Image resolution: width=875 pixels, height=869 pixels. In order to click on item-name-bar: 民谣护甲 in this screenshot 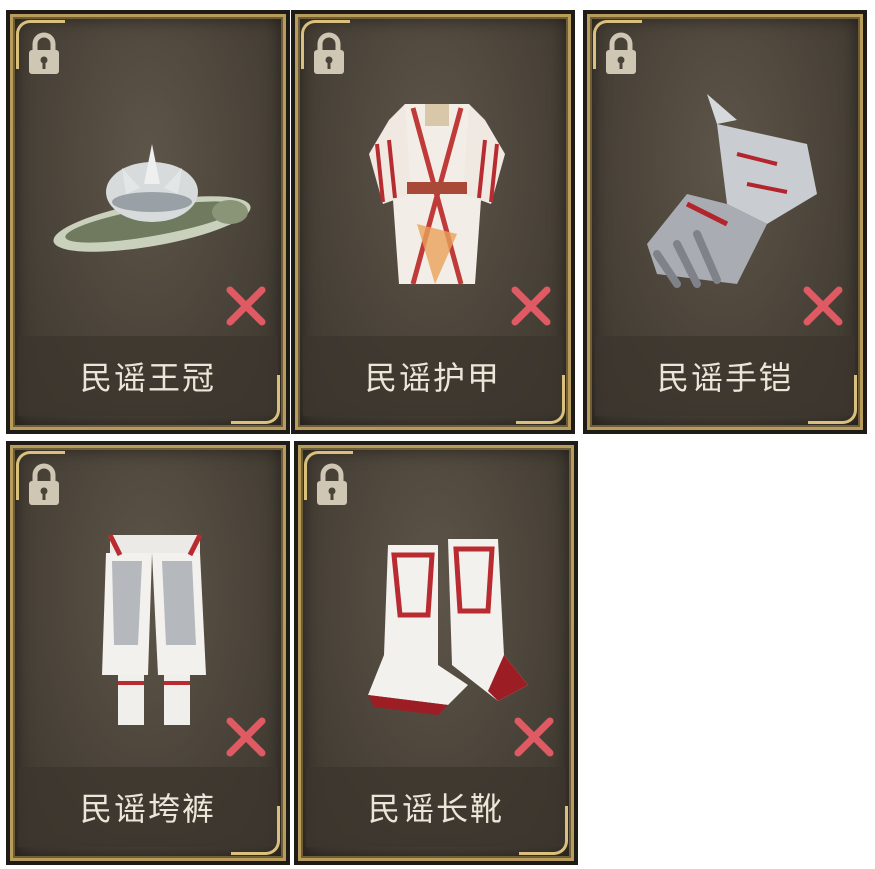, I will do `click(433, 376)`.